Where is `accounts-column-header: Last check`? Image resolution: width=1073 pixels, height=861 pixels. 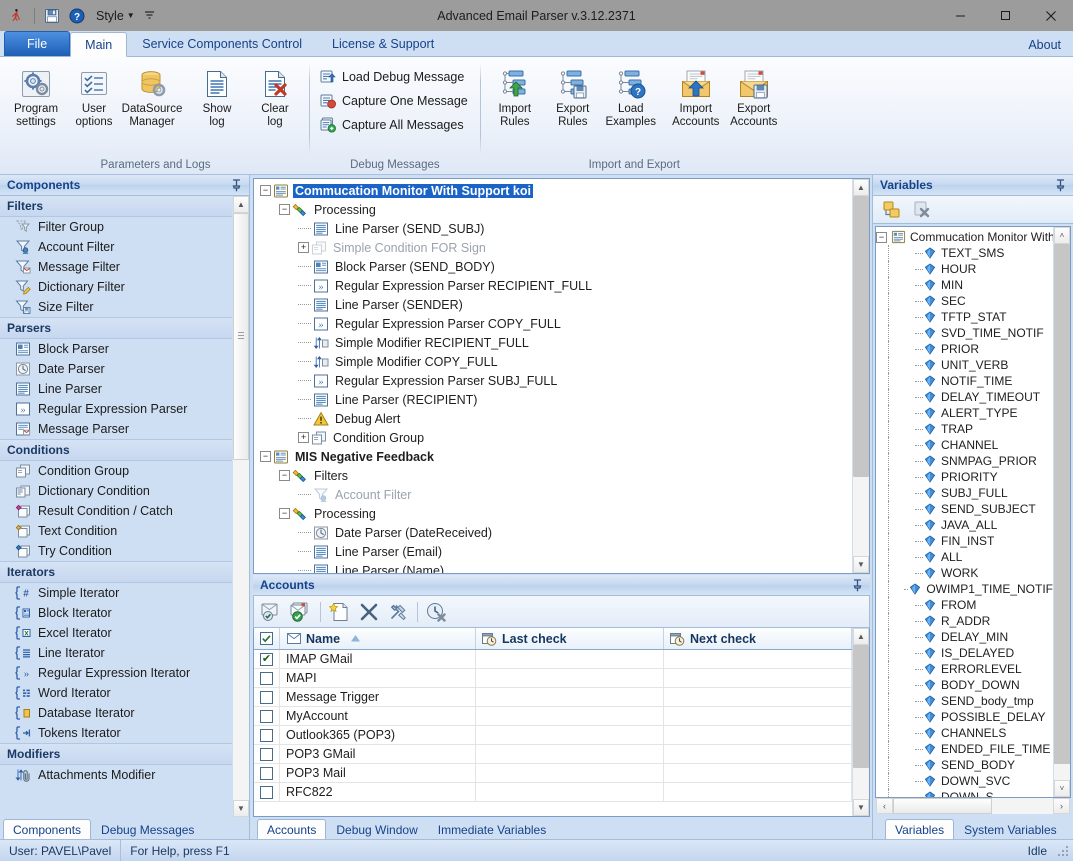
accounts-column-header: Last check is located at coordinates (570, 638).